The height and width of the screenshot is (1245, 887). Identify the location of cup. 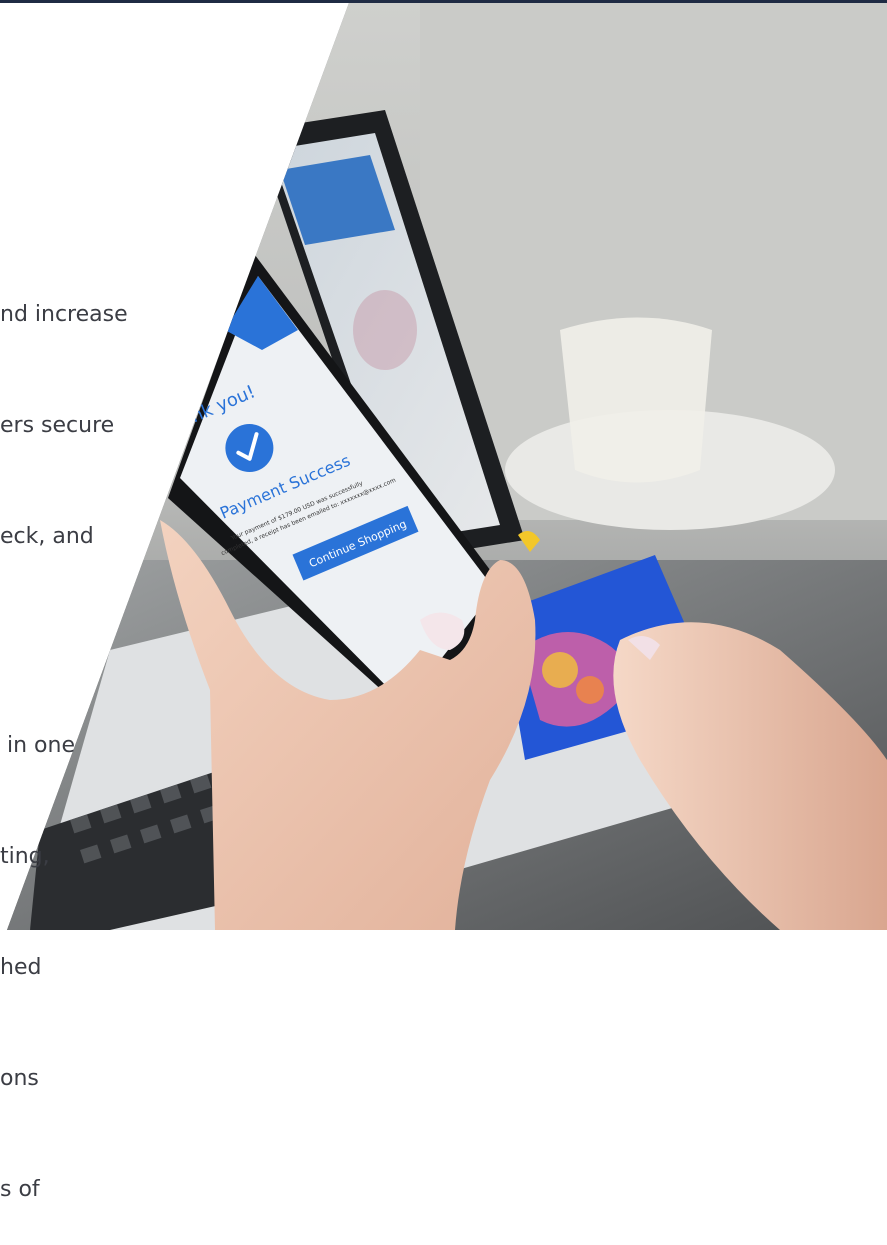
(636, 400).